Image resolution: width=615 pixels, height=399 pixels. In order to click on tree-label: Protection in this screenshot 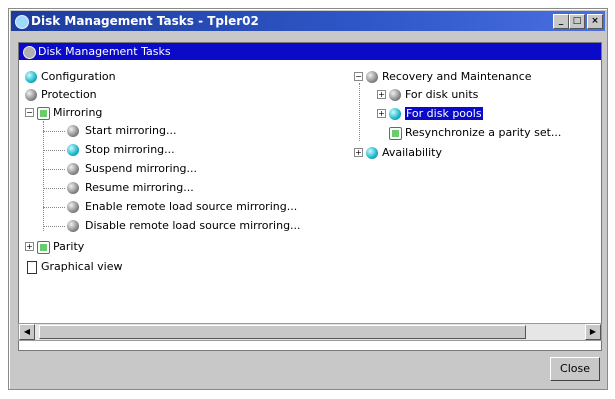, I will do `click(69, 94)`.